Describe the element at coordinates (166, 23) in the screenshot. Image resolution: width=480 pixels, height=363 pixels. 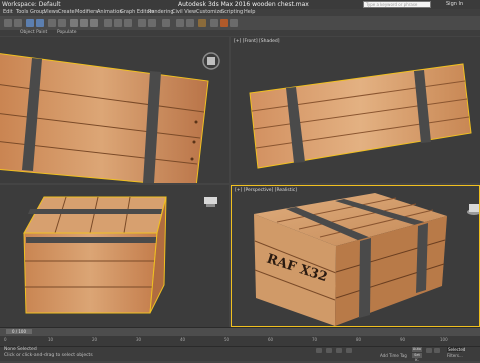
I see `layer-icon` at that location.